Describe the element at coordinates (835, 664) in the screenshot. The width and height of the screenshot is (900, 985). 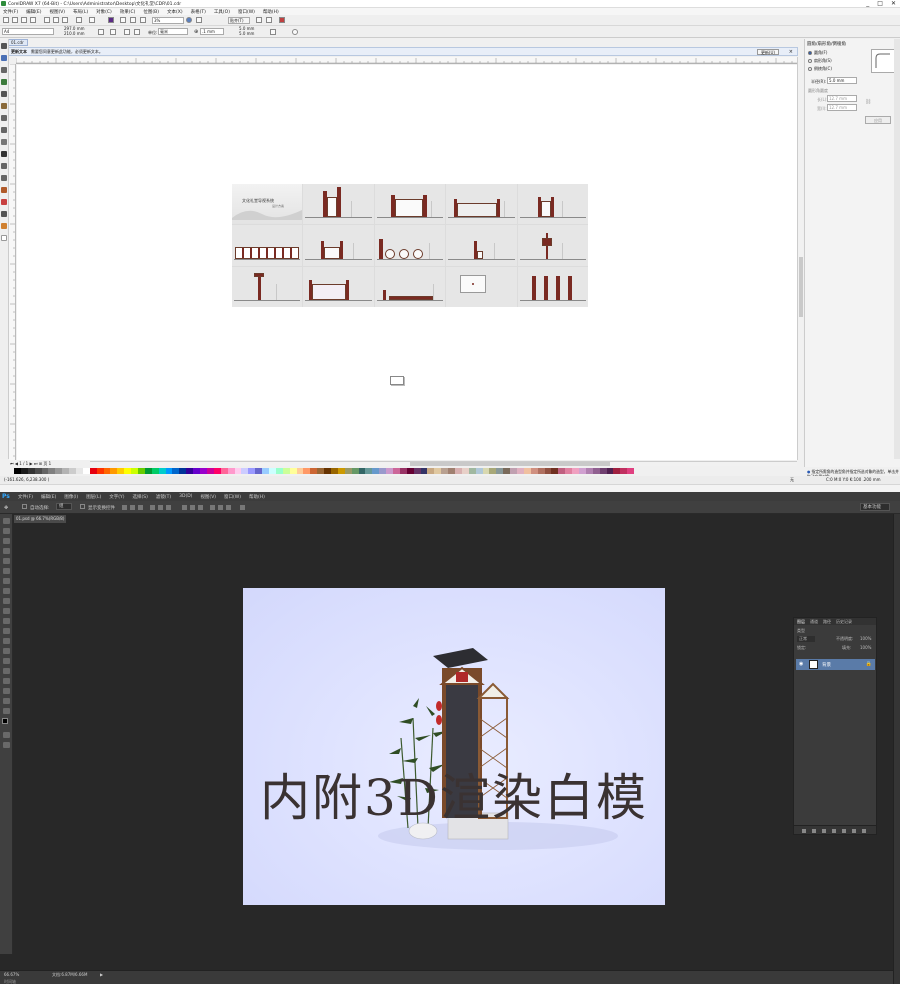
I see `layer-row-background: ◉ 背景 🔒` at that location.